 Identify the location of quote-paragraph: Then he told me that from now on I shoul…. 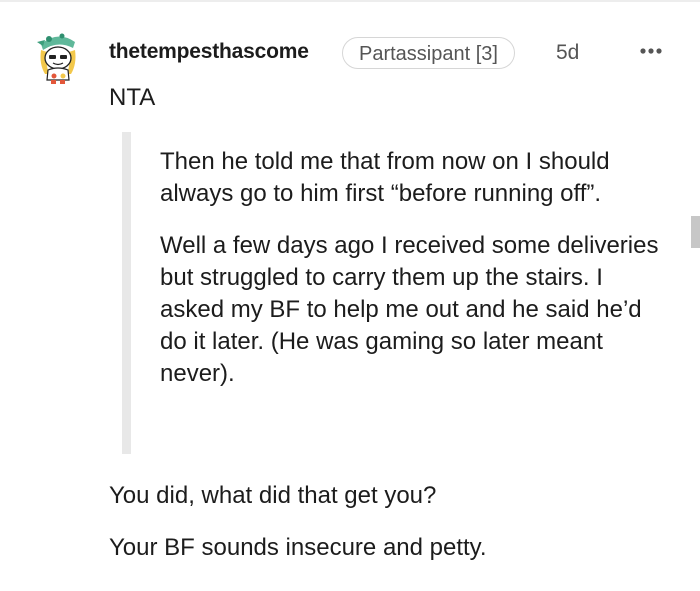
(385, 177).